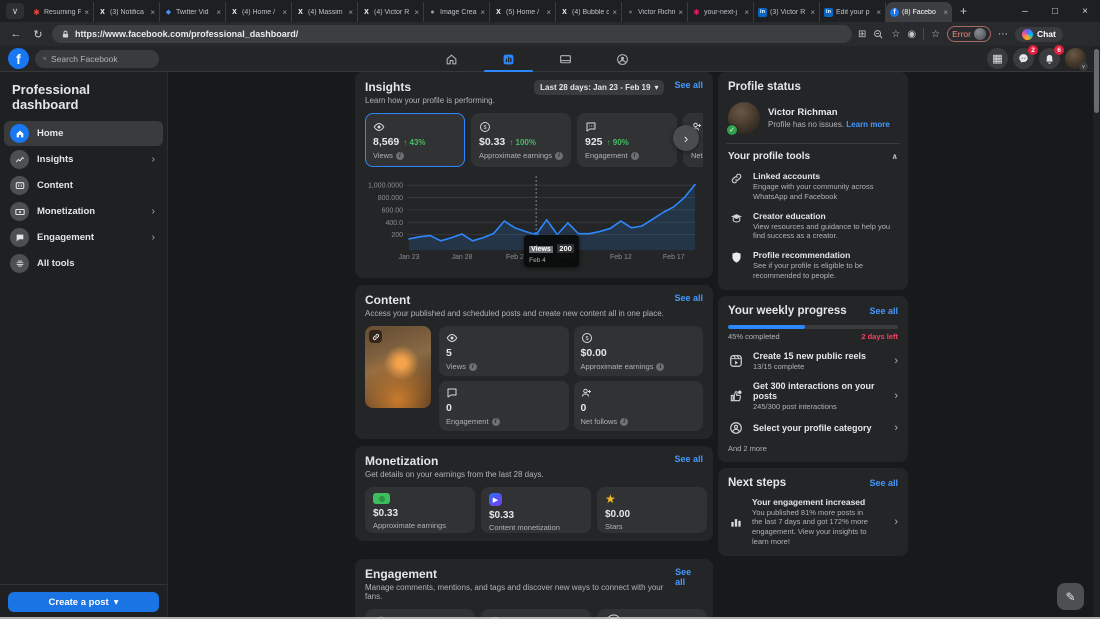  I want to click on monetization-see-all-link: See all, so click(688, 459).